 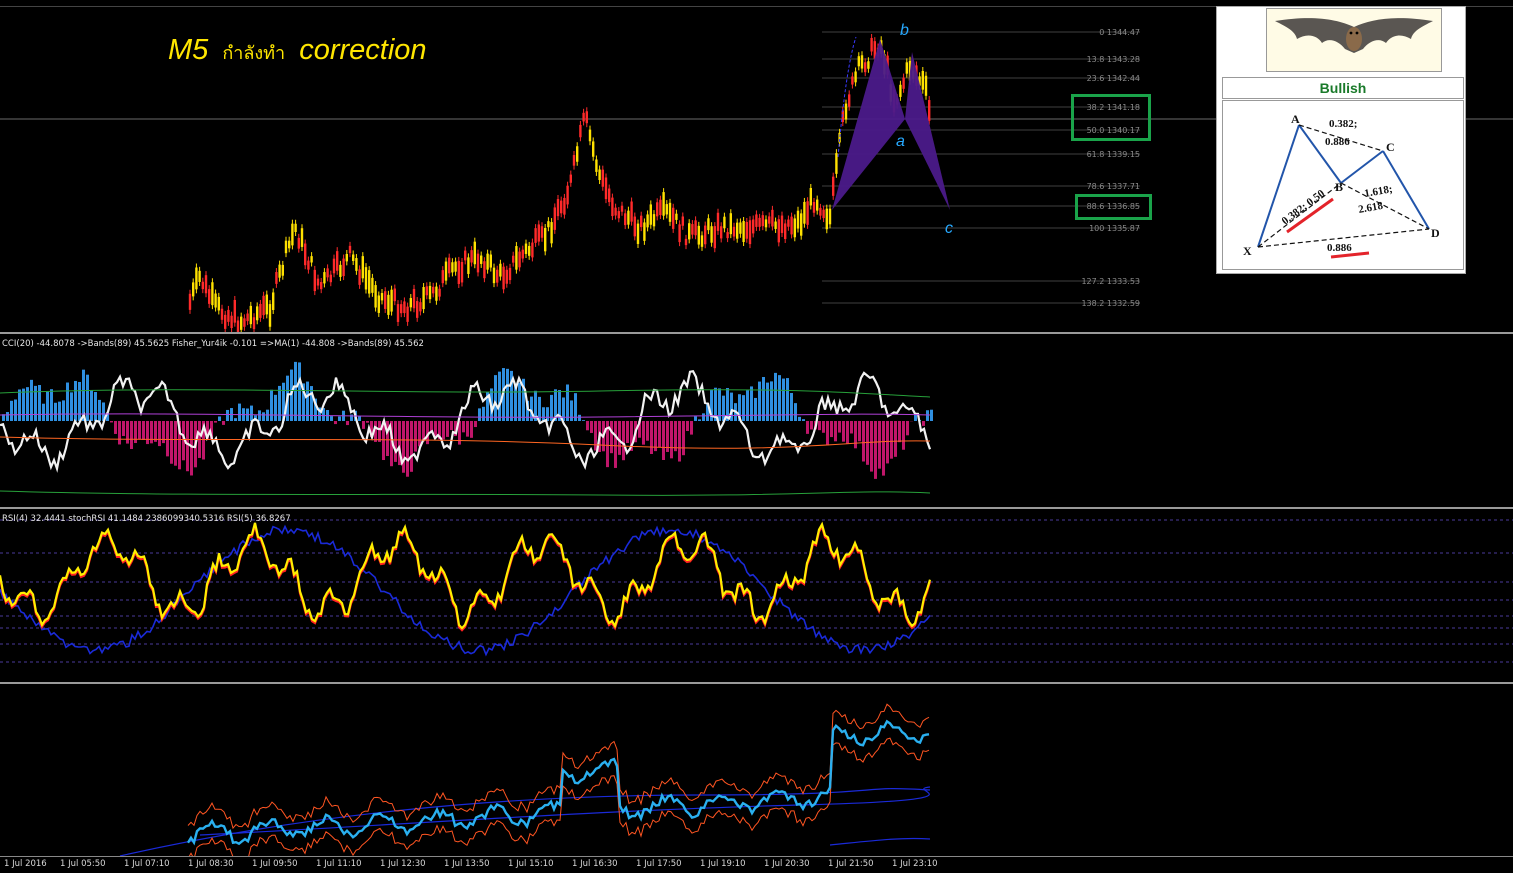 What do you see at coordinates (880, 841) in the screenshot?
I see `ma-line-bottom` at bounding box center [880, 841].